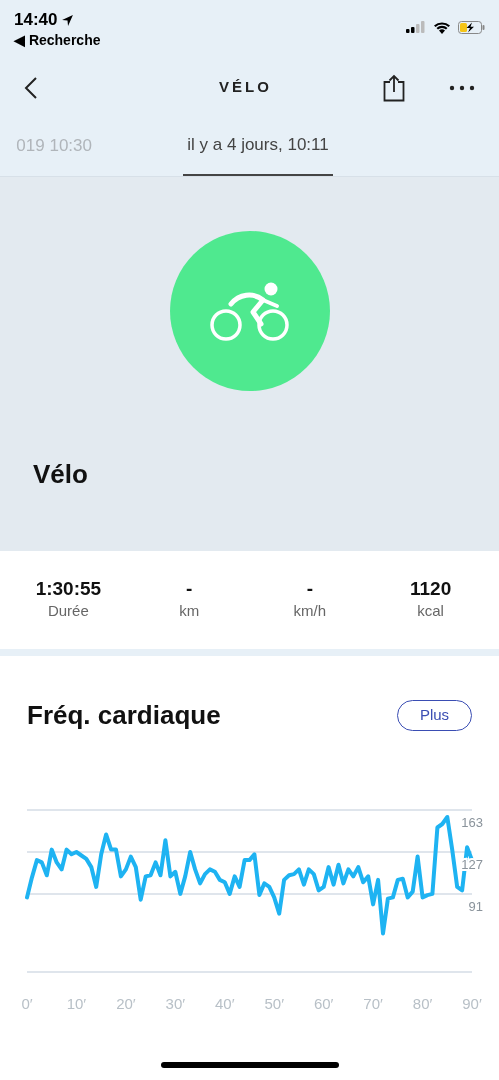 Image resolution: width=499 pixels, height=1080 pixels. What do you see at coordinates (60, 474) in the screenshot?
I see `activity-name: Vélo` at bounding box center [60, 474].